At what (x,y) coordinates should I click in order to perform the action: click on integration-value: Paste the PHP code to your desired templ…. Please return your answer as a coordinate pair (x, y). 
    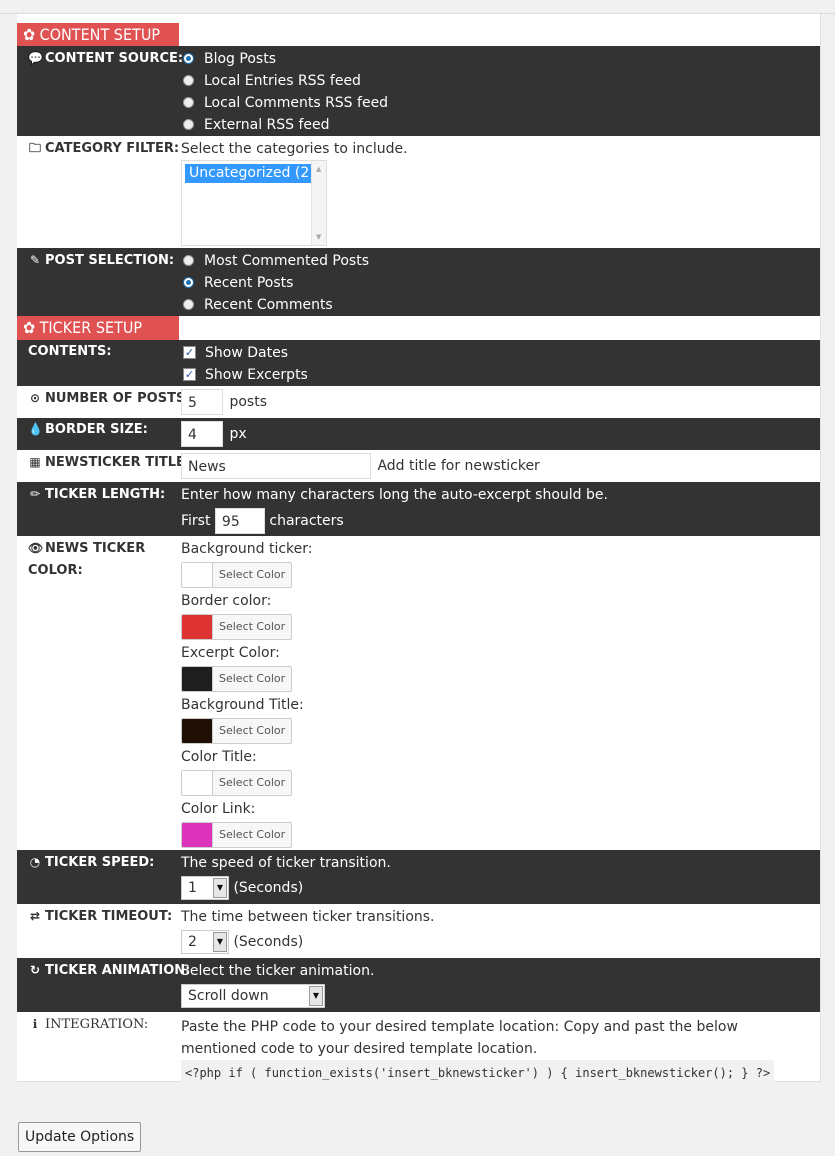
    Looking at the image, I should click on (496, 1051).